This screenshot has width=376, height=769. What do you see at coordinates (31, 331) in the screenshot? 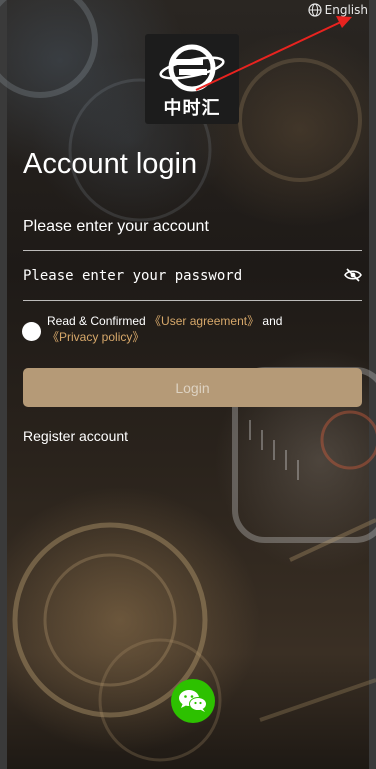
I see `agree-radio` at bounding box center [31, 331].